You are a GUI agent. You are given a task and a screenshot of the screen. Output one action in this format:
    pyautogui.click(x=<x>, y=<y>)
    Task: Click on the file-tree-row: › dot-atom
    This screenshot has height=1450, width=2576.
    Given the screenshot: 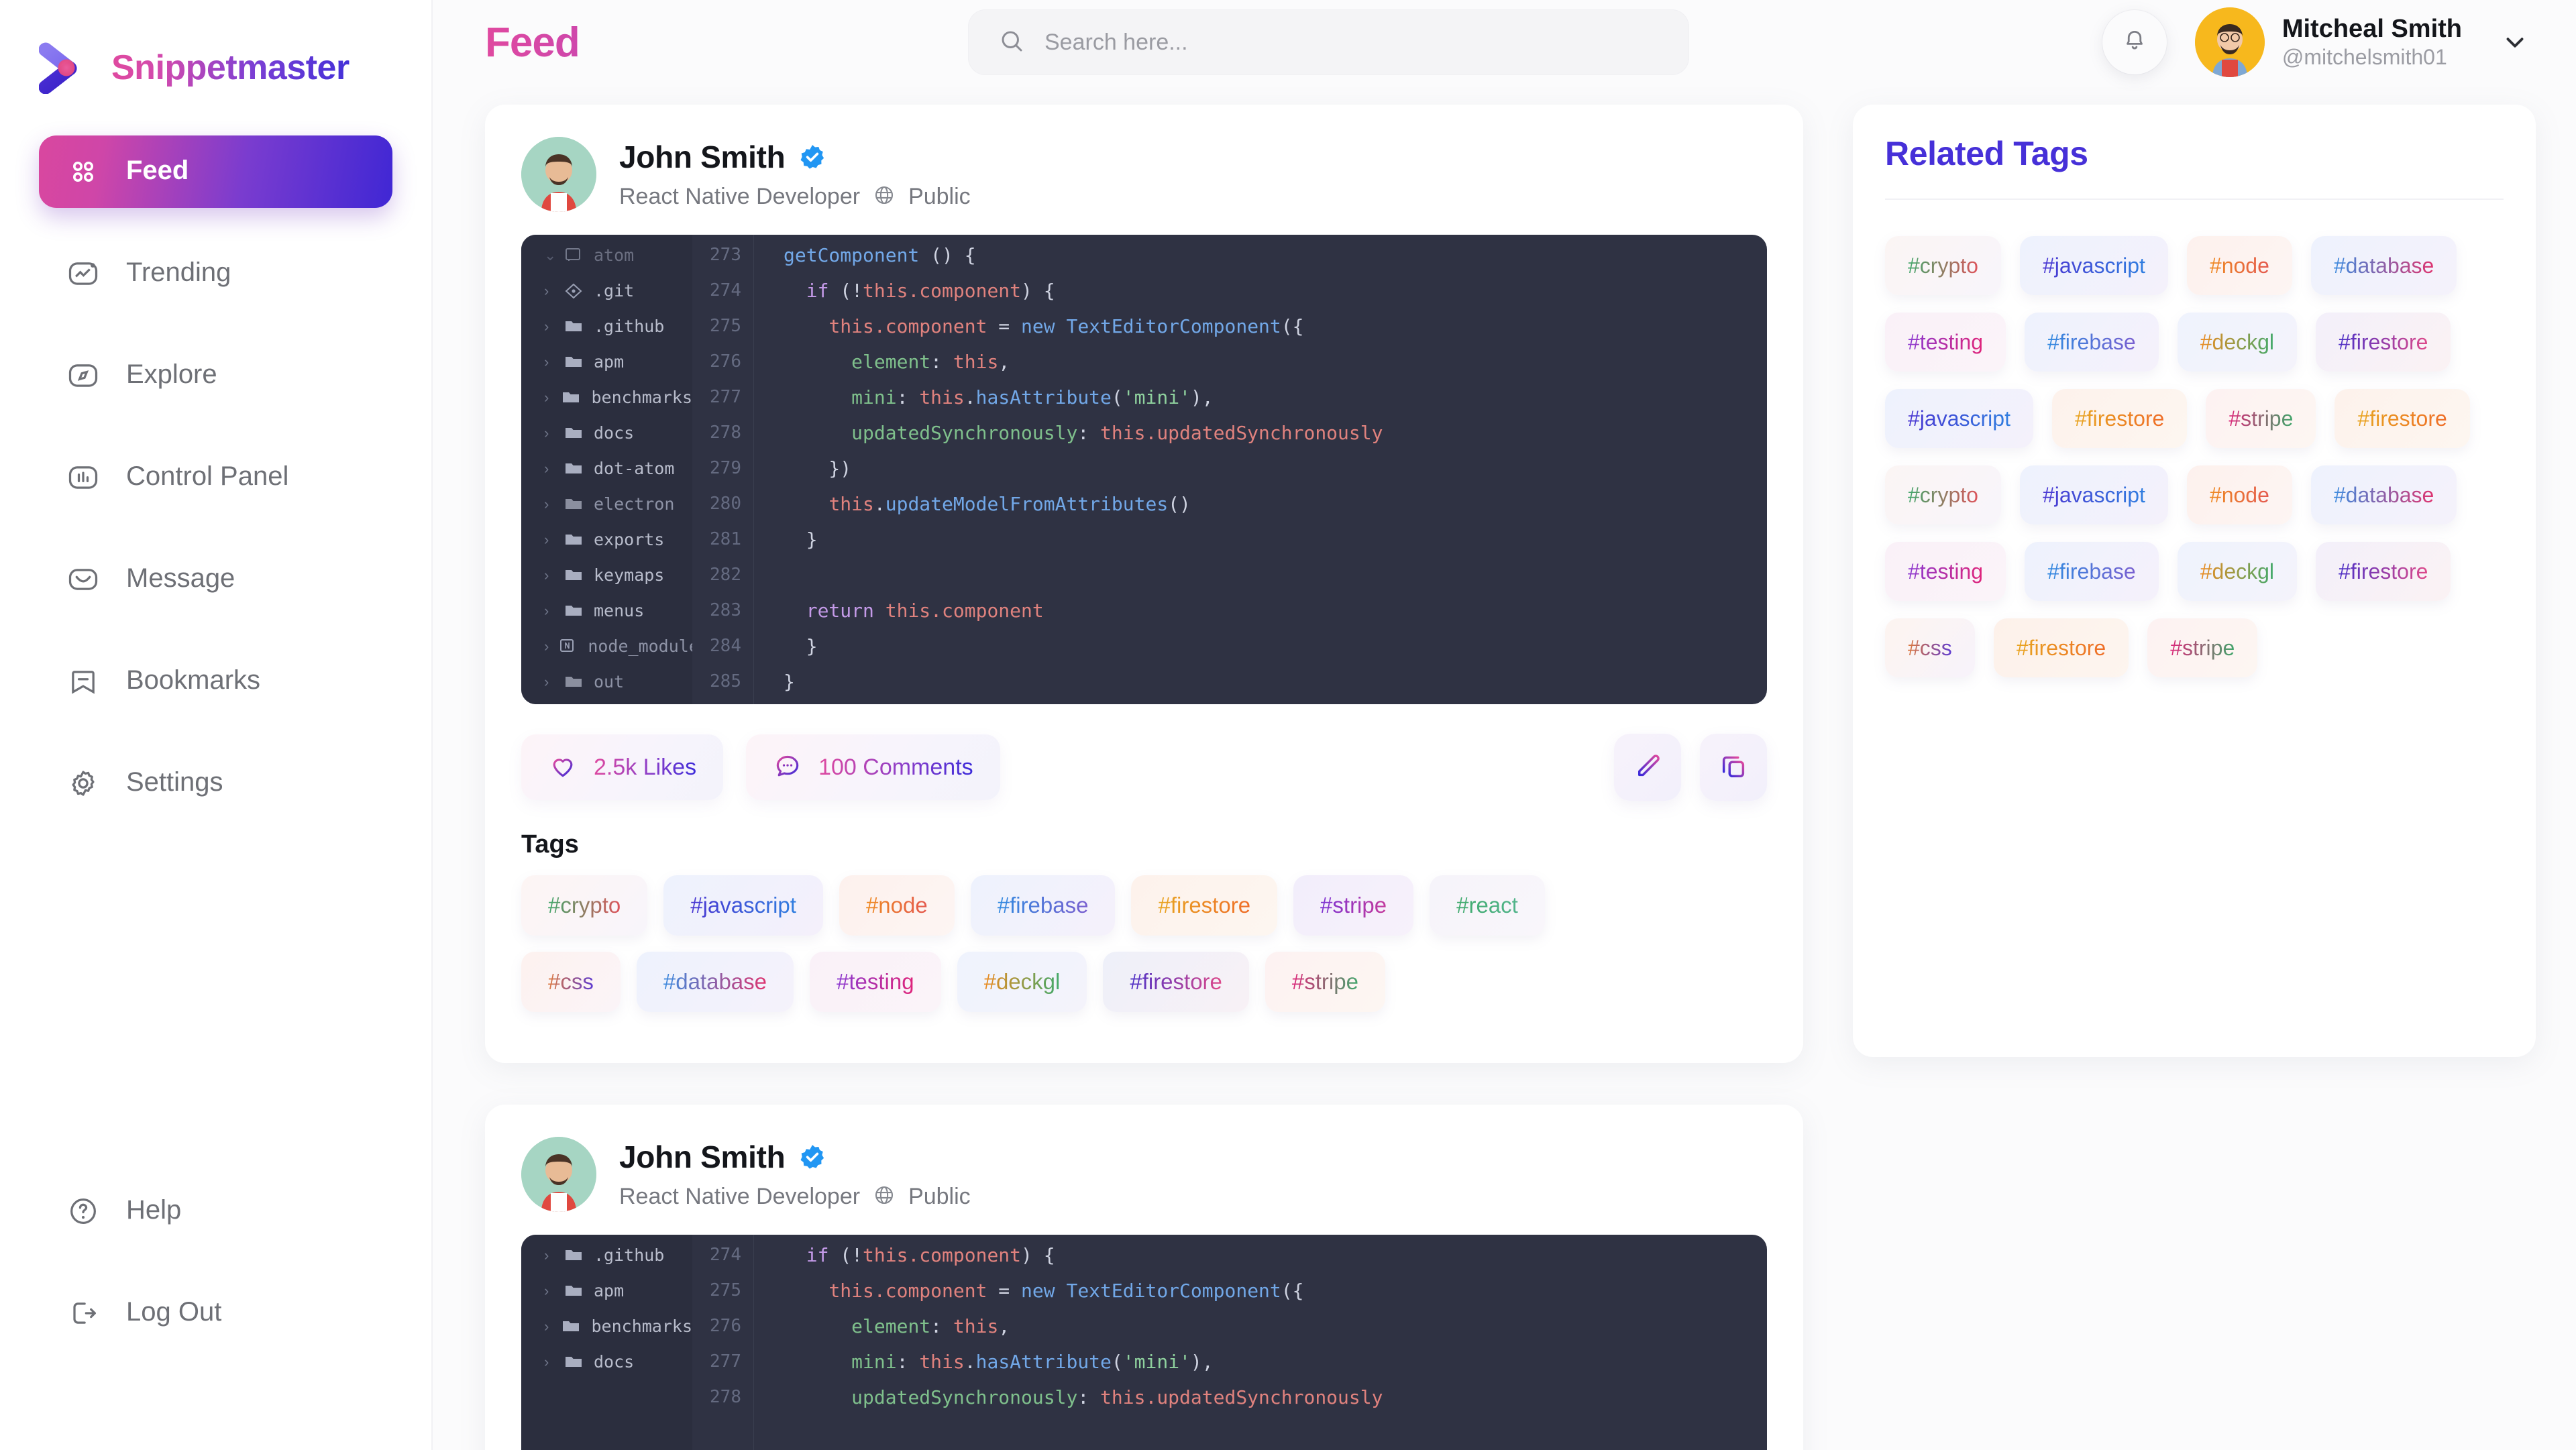 What is the action you would take?
    pyautogui.click(x=606, y=468)
    